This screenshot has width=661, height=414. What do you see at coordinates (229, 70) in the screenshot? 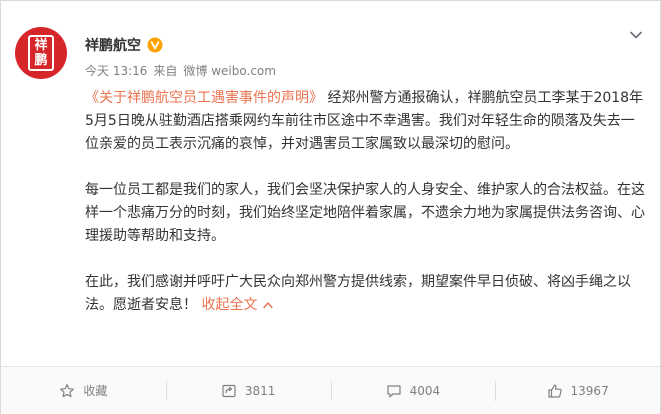
I see `post-source: 微博 weibo.com` at bounding box center [229, 70].